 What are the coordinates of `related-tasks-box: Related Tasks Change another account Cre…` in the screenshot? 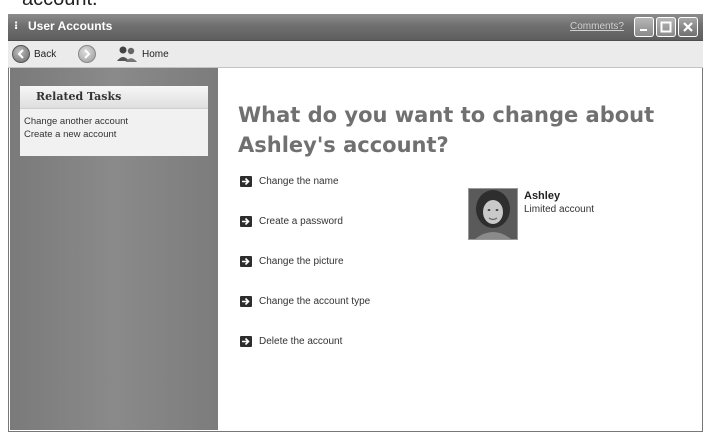 It's located at (114, 121).